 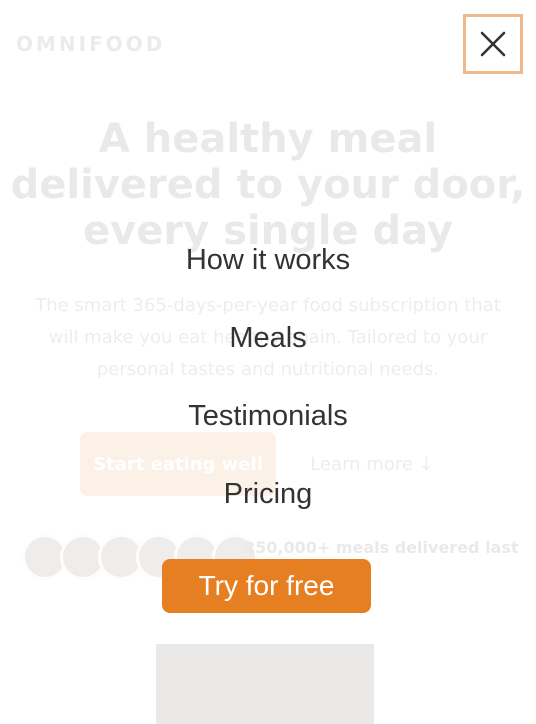 What do you see at coordinates (268, 494) in the screenshot?
I see `nav-link-pricing: Pricing` at bounding box center [268, 494].